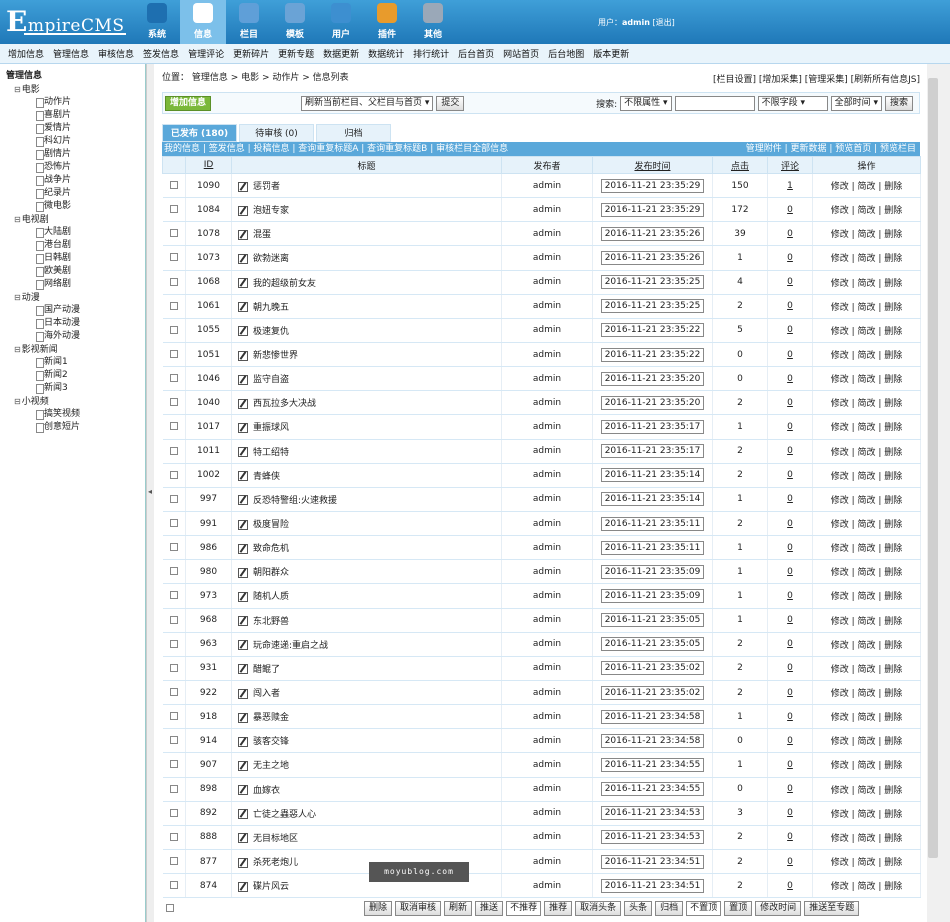 This screenshot has width=950, height=922. Describe the element at coordinates (75, 141) in the screenshot. I see `tree-leaf: 科幻片` at that location.